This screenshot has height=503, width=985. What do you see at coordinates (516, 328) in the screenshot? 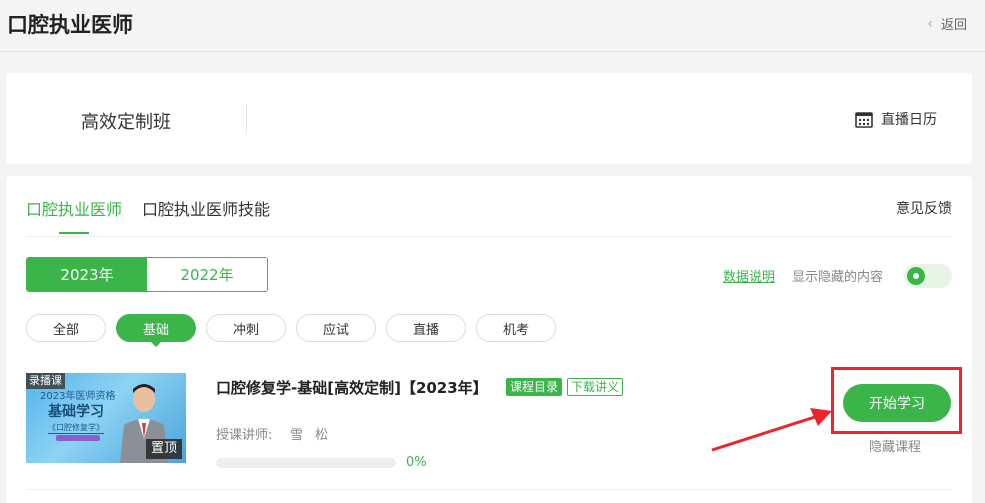
I see `filter-computer-exam: 机考` at bounding box center [516, 328].